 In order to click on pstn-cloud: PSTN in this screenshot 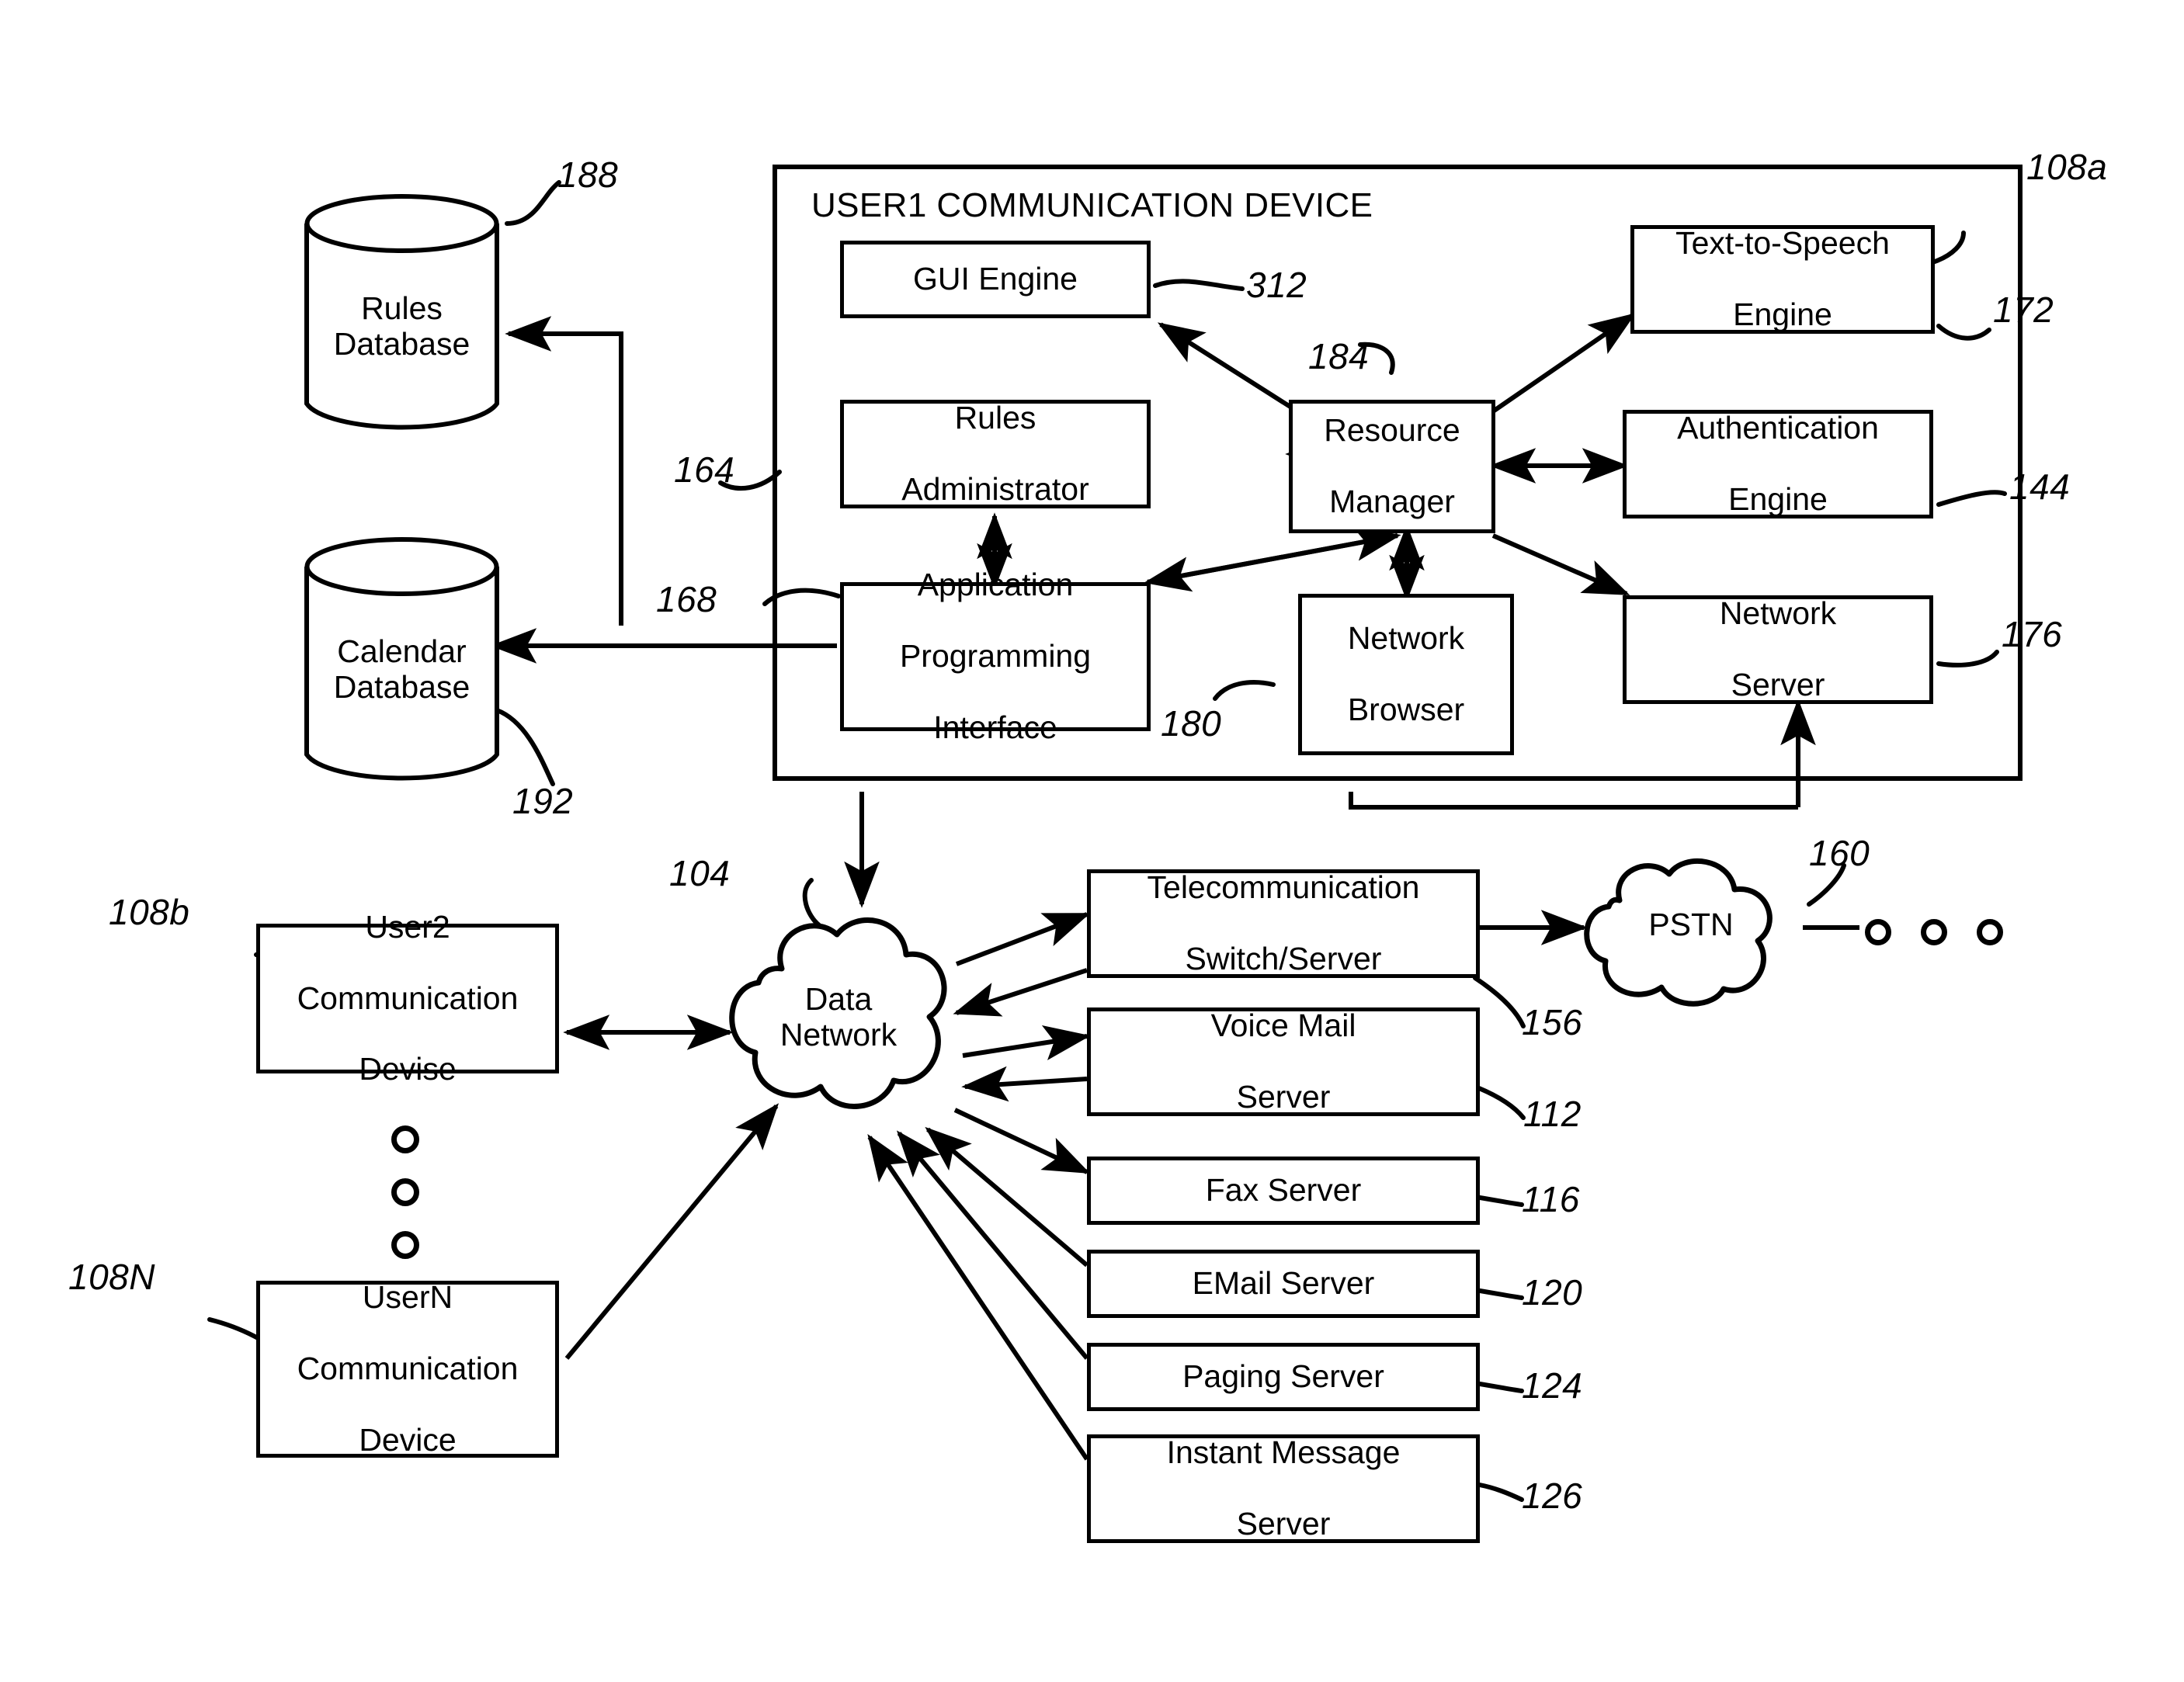, I will do `click(1691, 928)`.